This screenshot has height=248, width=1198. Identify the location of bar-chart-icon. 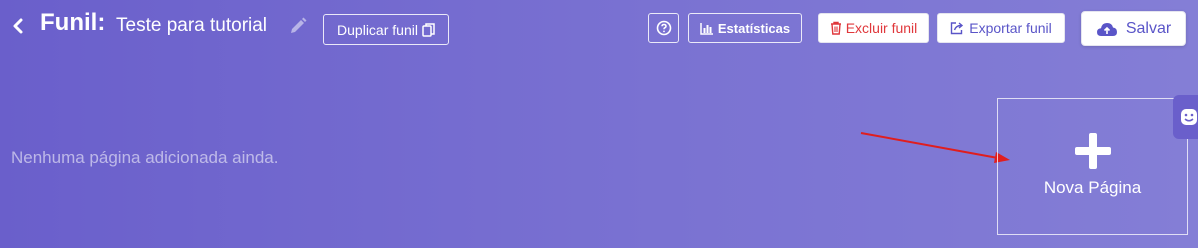
(706, 28).